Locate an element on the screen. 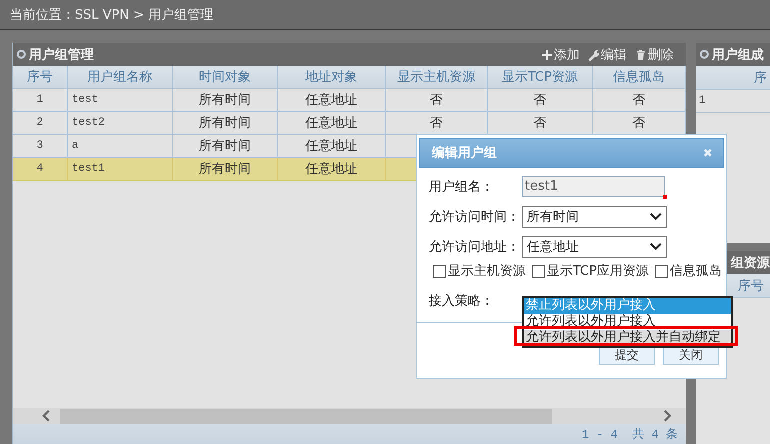  column-header: 信息孤岛 is located at coordinates (639, 77).